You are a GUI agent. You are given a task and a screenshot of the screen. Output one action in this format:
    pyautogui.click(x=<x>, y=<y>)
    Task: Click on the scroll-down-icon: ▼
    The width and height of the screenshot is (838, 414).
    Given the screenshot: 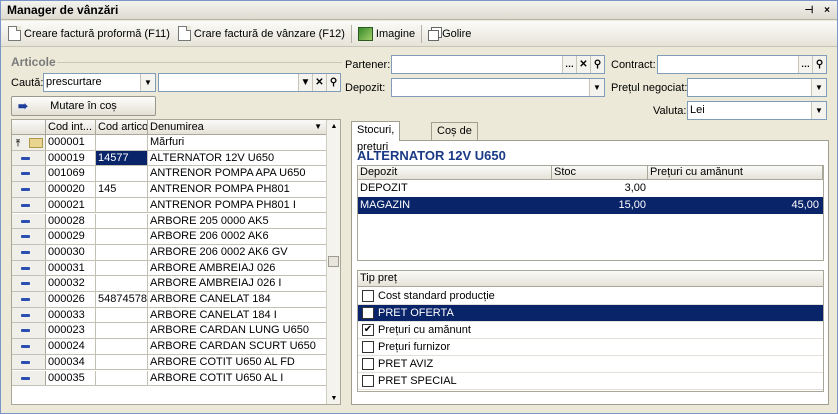 What is the action you would take?
    pyautogui.click(x=334, y=398)
    